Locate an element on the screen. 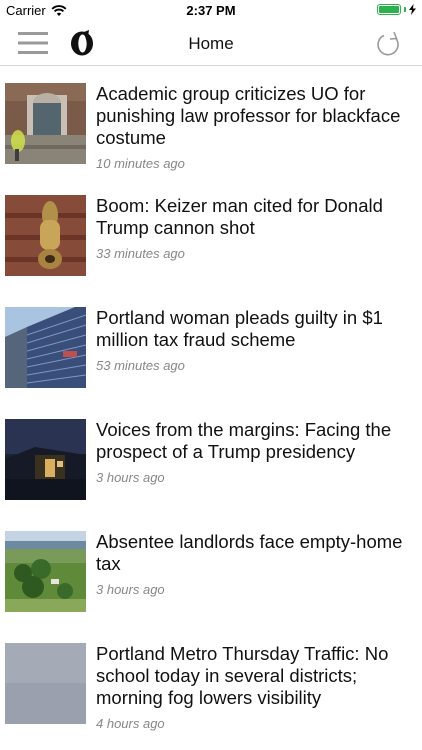 This screenshot has width=422, height=750. page-title: Home is located at coordinates (211, 43).